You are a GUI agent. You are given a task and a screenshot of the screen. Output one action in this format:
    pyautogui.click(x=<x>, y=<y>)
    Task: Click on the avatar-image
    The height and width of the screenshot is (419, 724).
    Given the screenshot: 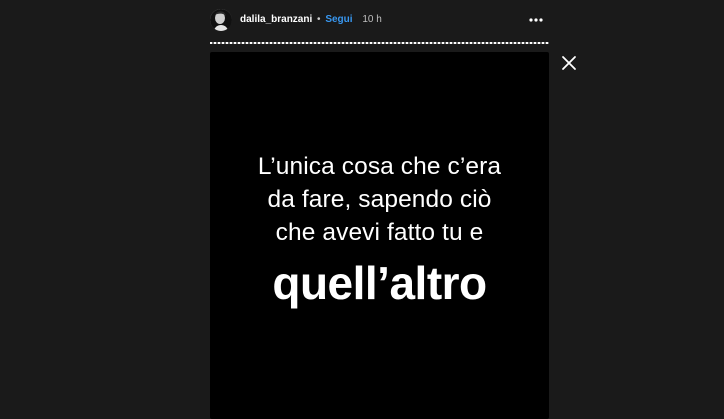 What is the action you would take?
    pyautogui.click(x=221, y=20)
    